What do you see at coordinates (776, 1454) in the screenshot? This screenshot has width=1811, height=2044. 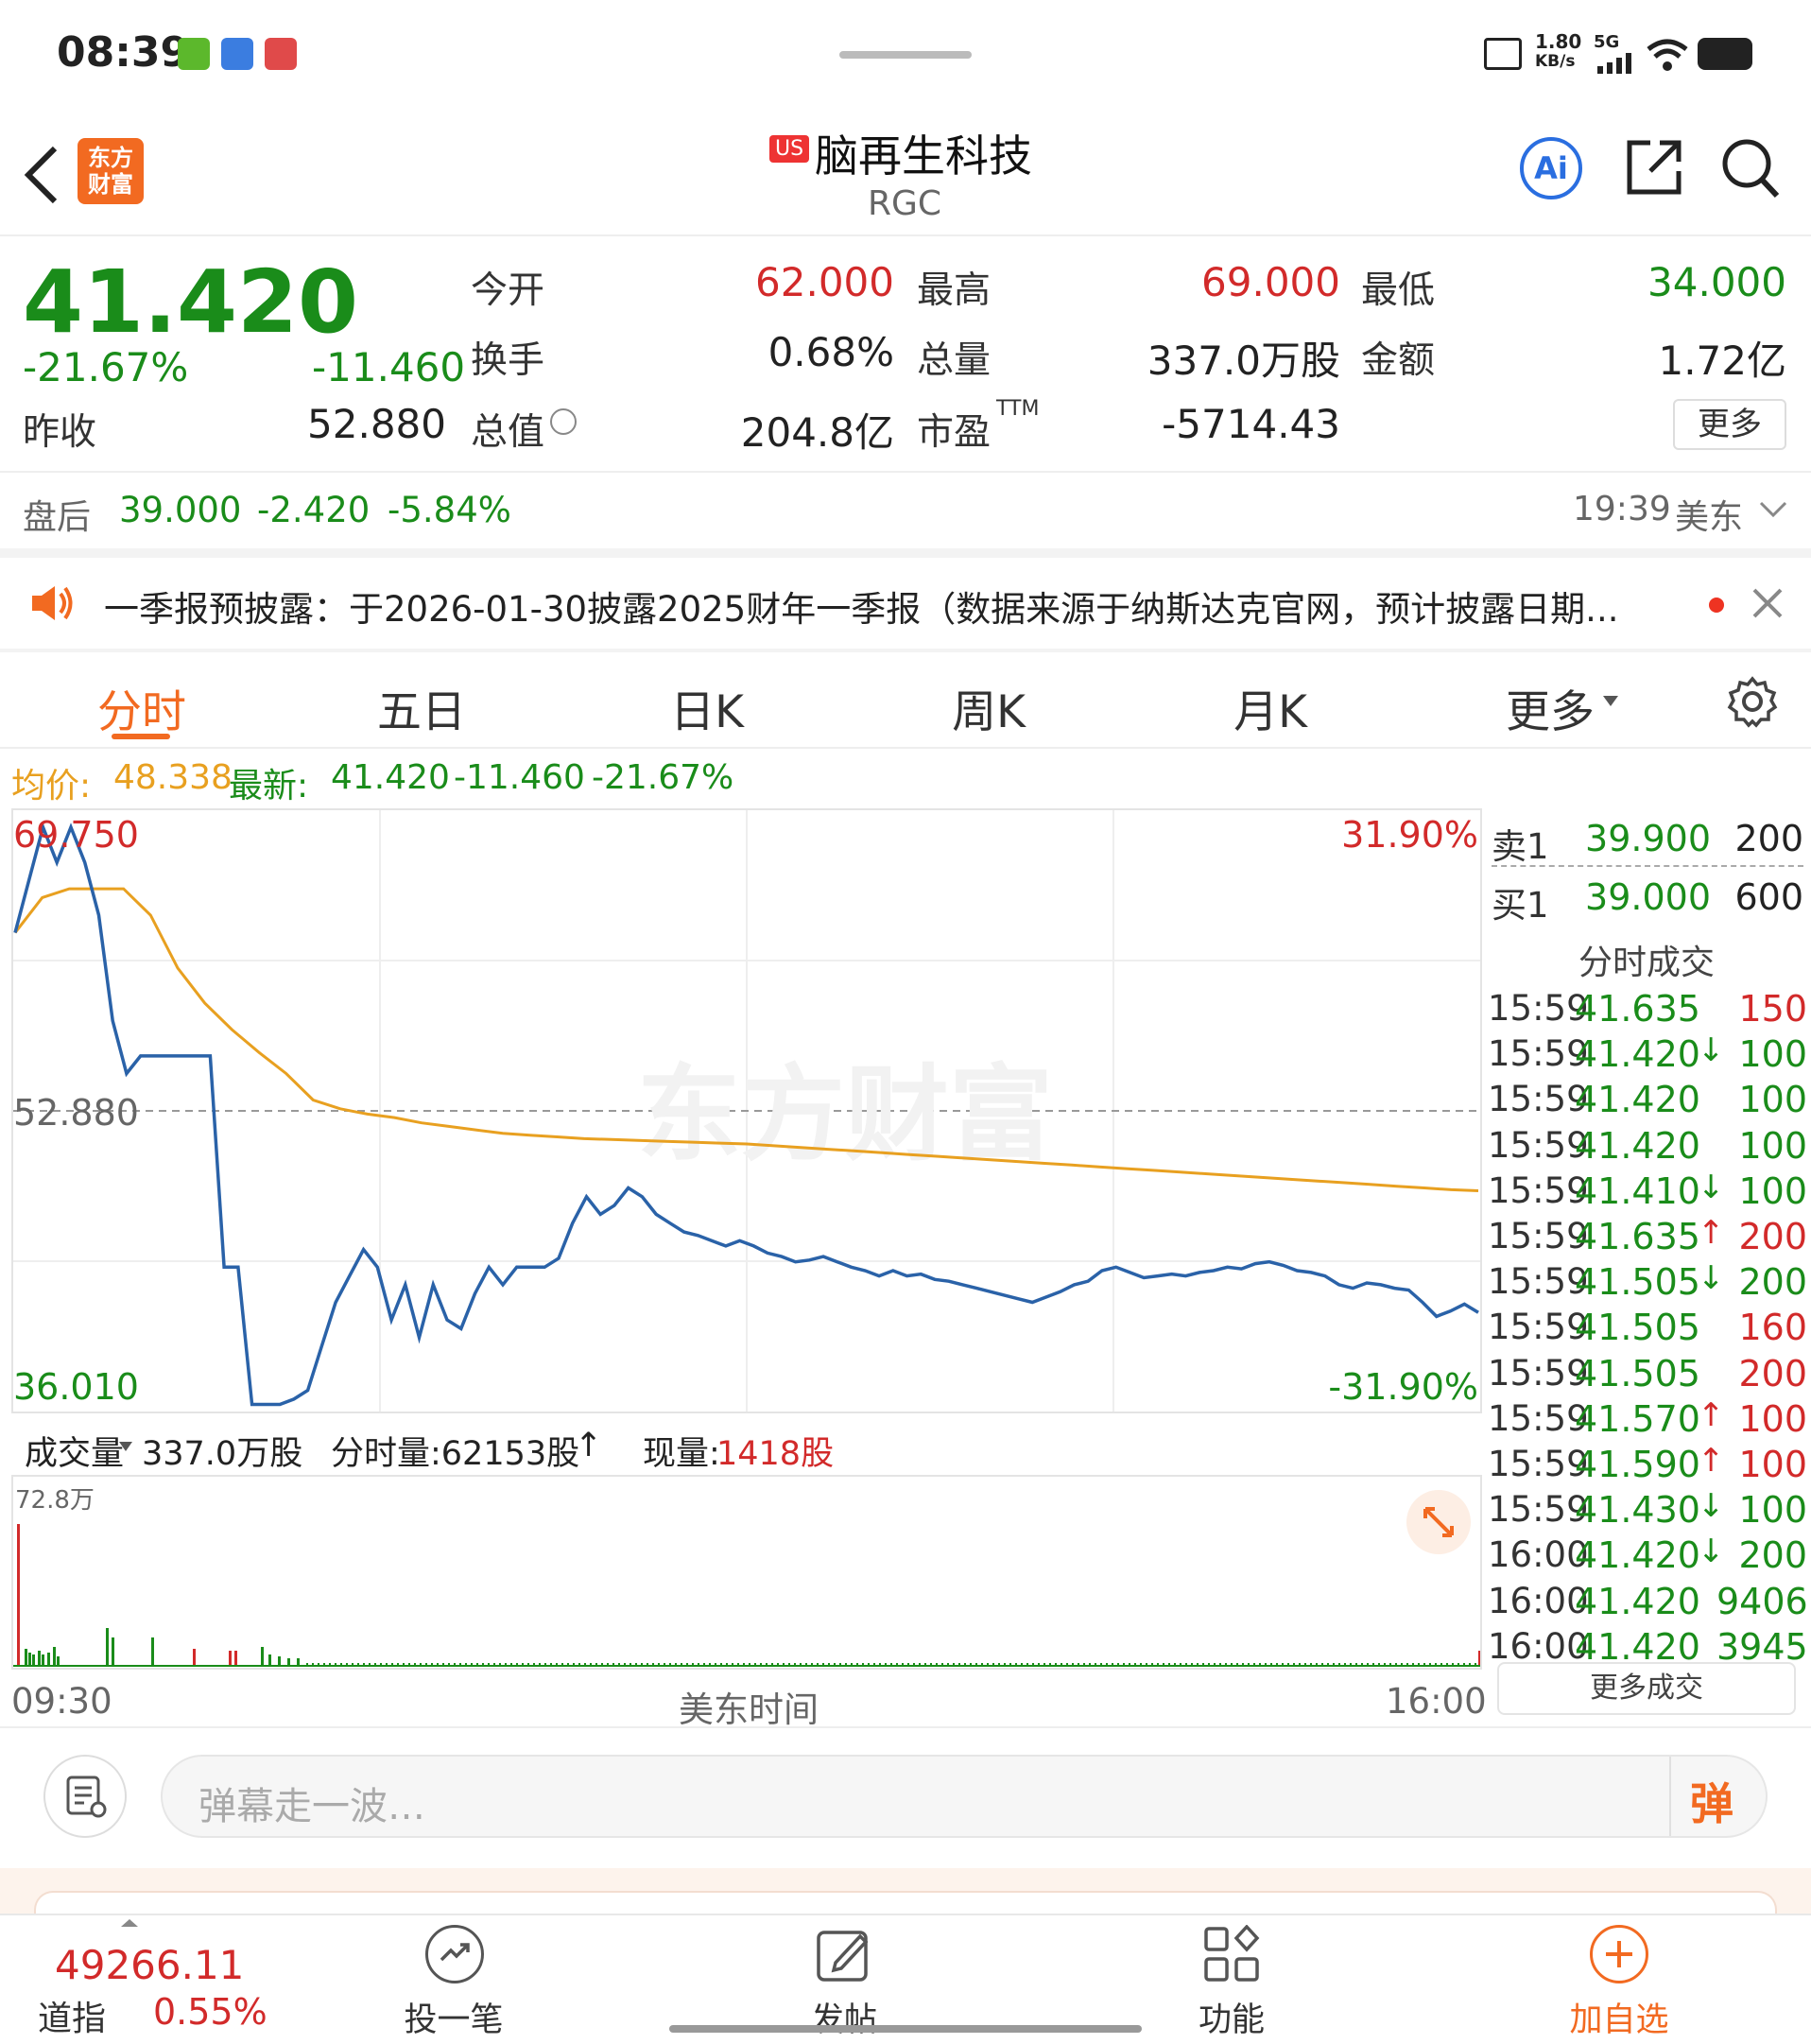 I see `now-volume-value: 1418股` at bounding box center [776, 1454].